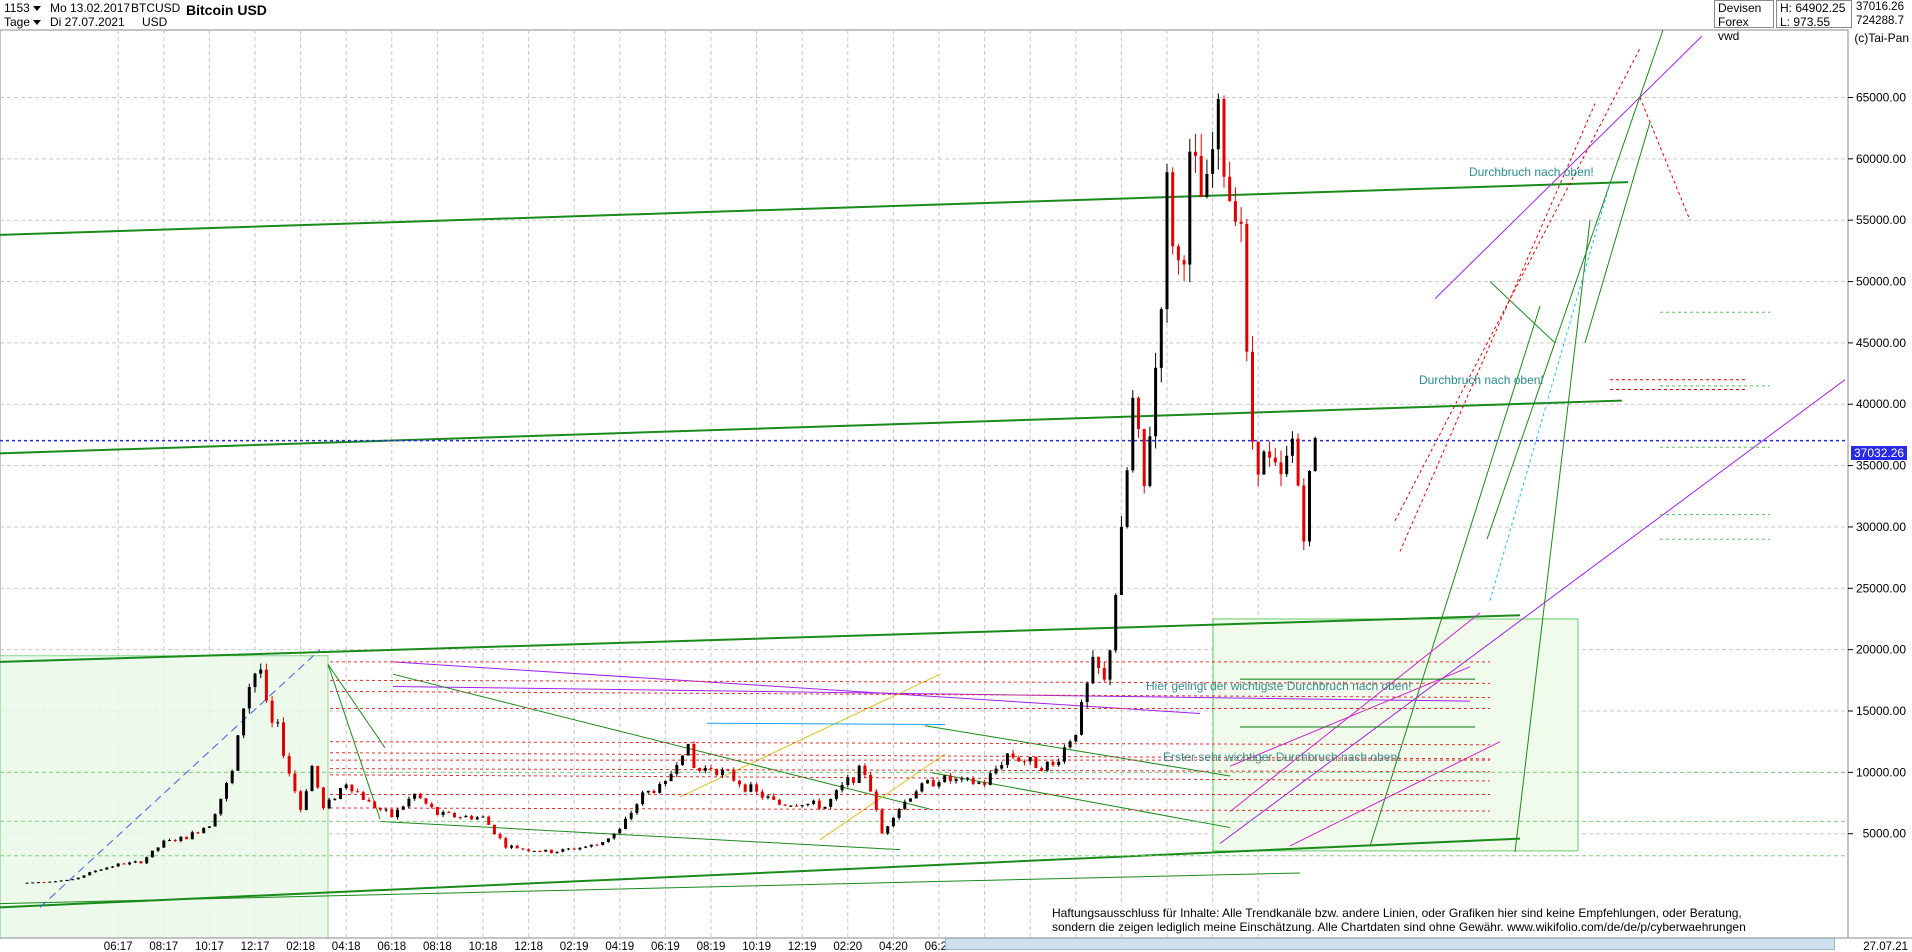 The height and width of the screenshot is (952, 1912). What do you see at coordinates (1881, 38) in the screenshot?
I see `copyright-label: (c)Tai-Pan` at bounding box center [1881, 38].